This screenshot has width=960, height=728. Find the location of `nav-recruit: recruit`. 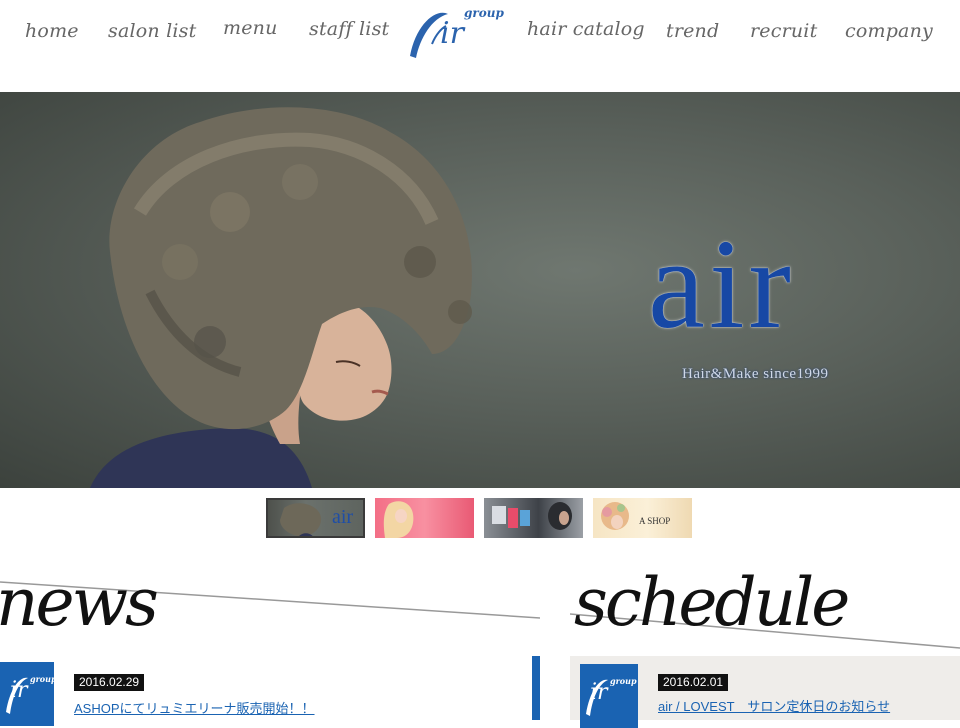

nav-recruit: recruit is located at coordinates (783, 31).